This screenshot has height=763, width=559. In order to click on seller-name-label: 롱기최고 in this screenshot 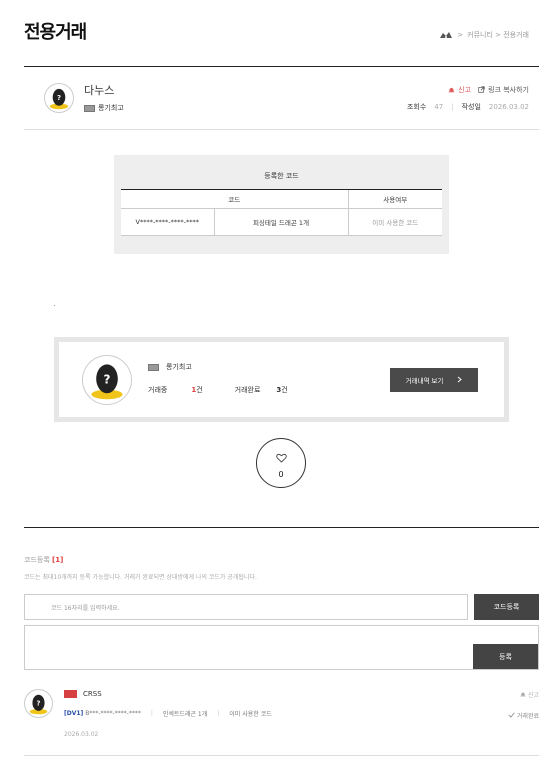, I will do `click(179, 367)`.